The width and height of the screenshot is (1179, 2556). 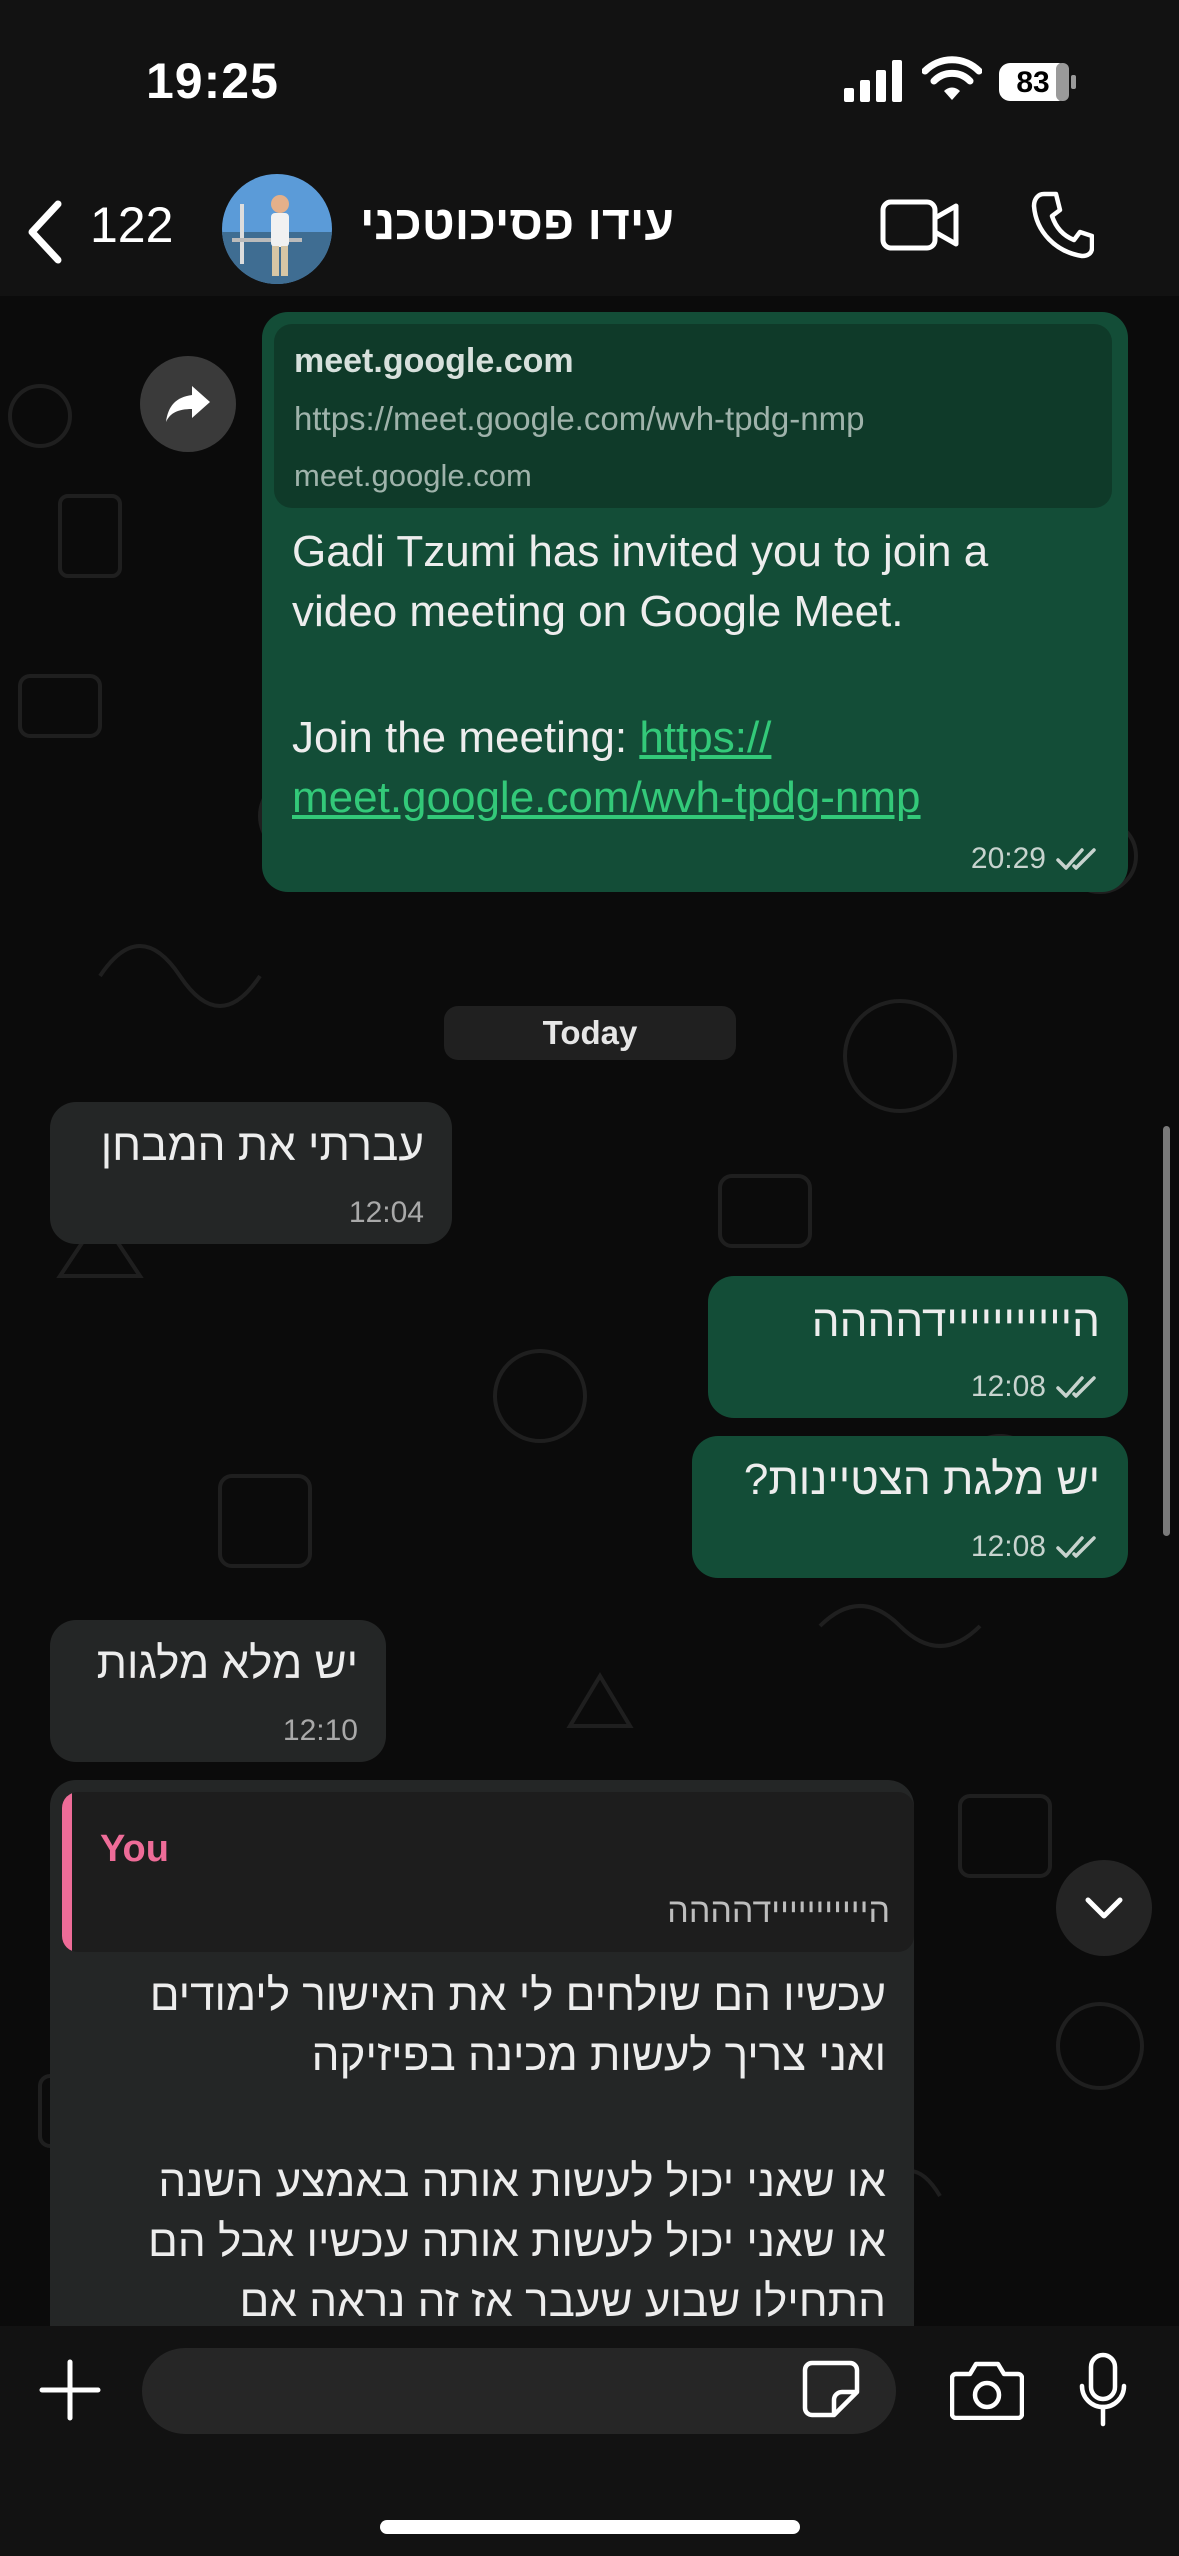 What do you see at coordinates (413, 475) in the screenshot?
I see `link-preview-domain: meet.google.com` at bounding box center [413, 475].